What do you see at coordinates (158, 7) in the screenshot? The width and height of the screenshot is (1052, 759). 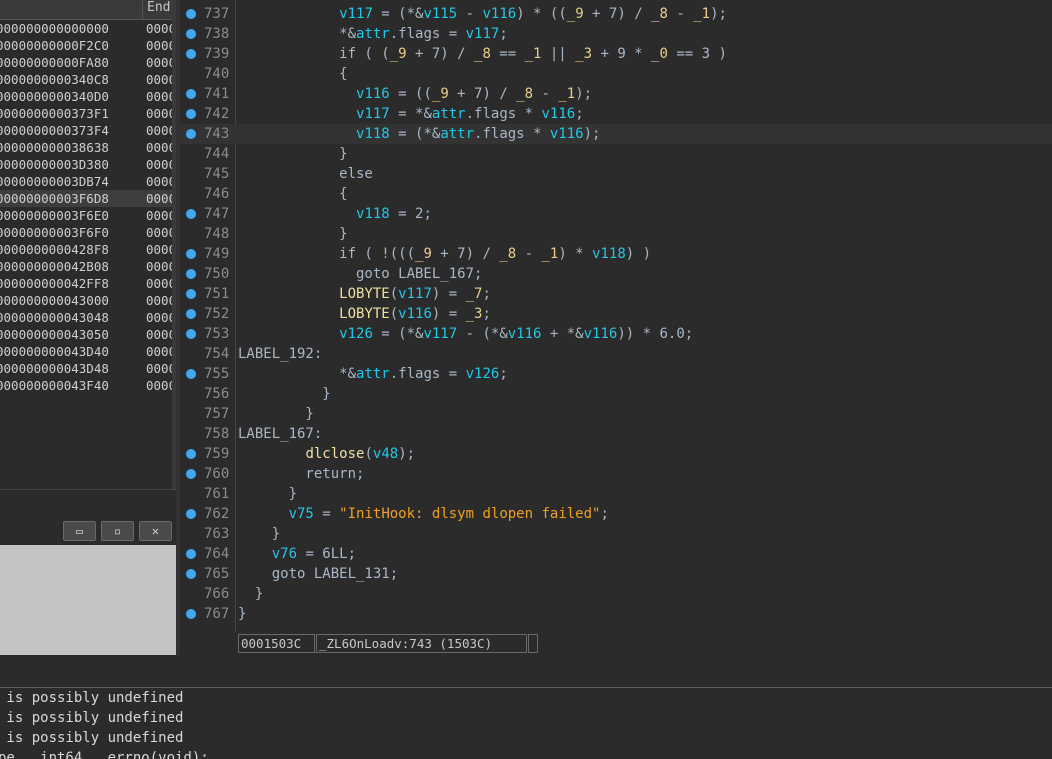 I see `column-header-end: End` at bounding box center [158, 7].